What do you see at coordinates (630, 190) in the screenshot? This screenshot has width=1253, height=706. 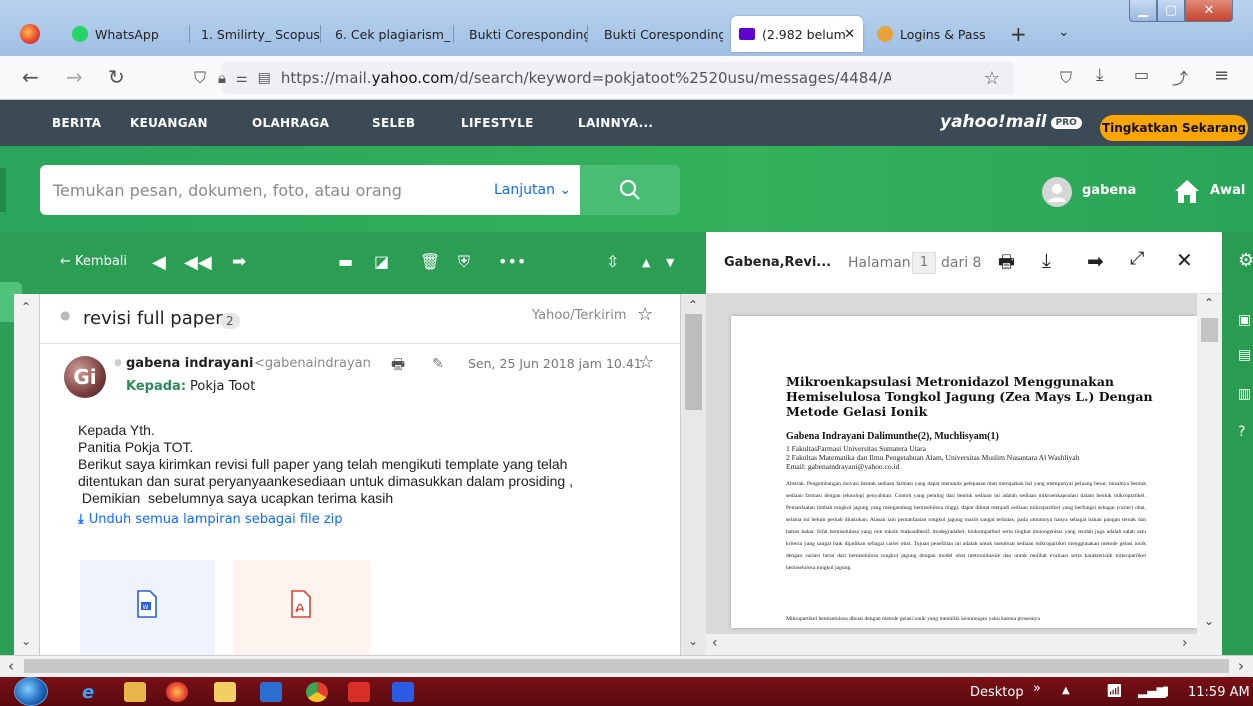 I see `search-button` at bounding box center [630, 190].